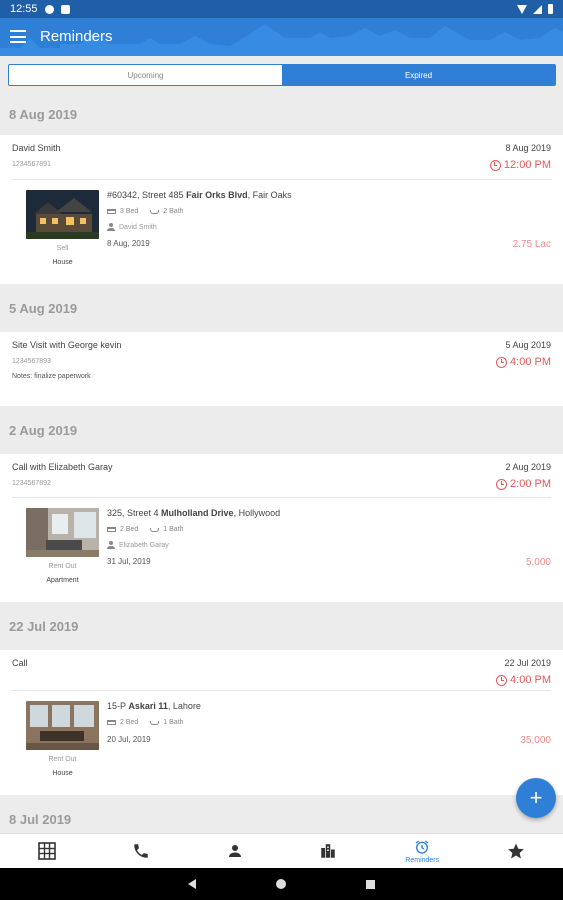 The height and width of the screenshot is (900, 563). Describe the element at coordinates (145, 75) in the screenshot. I see `tab-upcoming: Upcoming` at that location.